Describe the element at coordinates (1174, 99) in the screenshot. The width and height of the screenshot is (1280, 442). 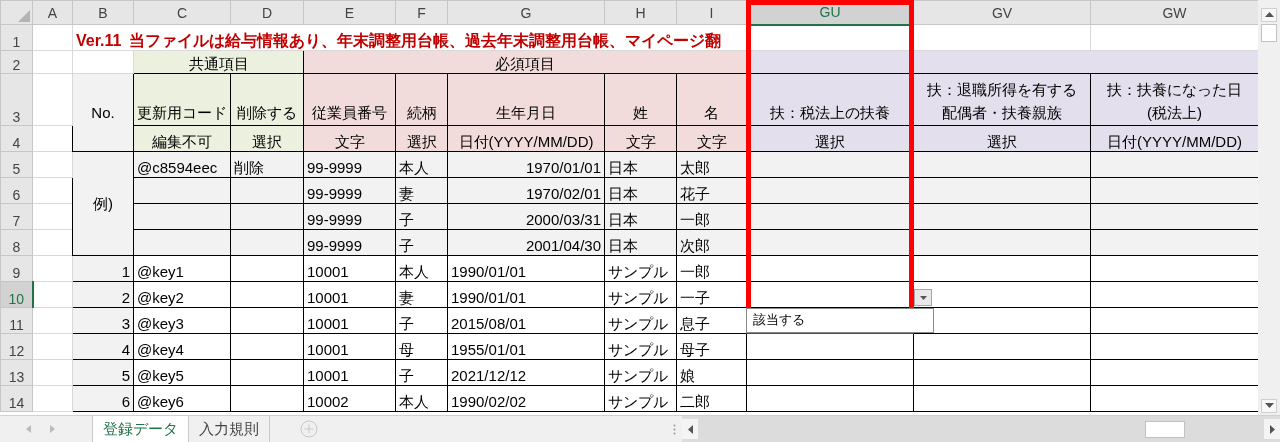
I see `column-title: 扶：扶養になった日 (税法上)` at that location.